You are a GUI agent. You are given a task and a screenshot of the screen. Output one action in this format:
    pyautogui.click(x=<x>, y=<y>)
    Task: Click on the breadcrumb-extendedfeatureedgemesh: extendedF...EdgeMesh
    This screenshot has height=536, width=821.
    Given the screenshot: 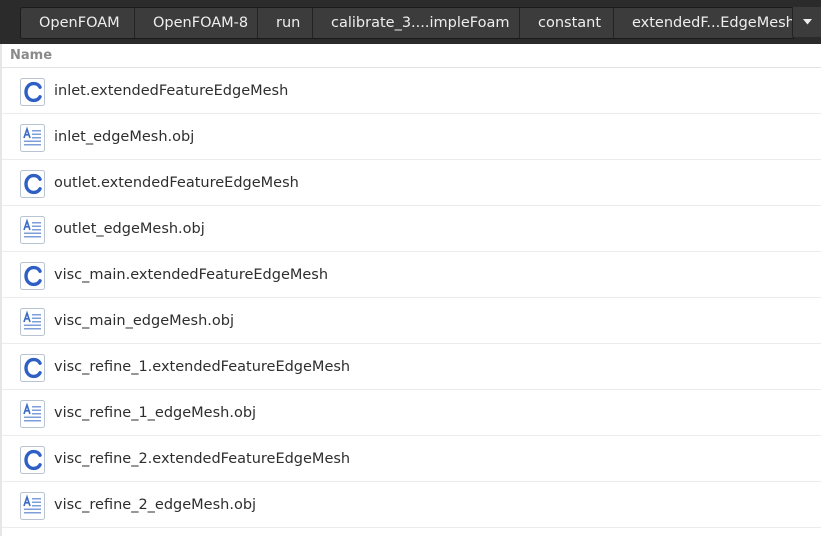 What is the action you would take?
    pyautogui.click(x=703, y=23)
    